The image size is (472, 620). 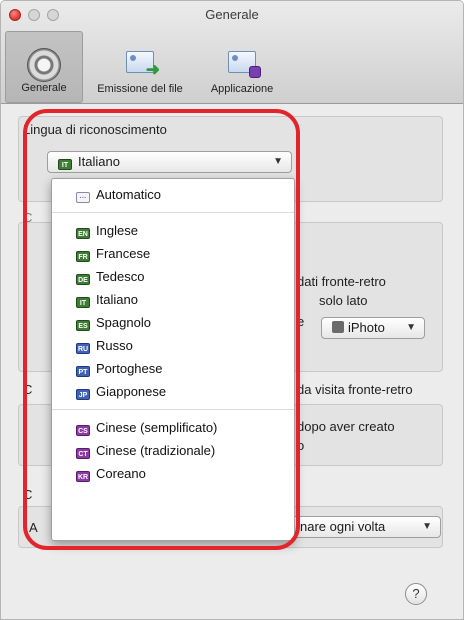 What do you see at coordinates (140, 89) in the screenshot?
I see `toolbar-tab-label: Emissione del file` at bounding box center [140, 89].